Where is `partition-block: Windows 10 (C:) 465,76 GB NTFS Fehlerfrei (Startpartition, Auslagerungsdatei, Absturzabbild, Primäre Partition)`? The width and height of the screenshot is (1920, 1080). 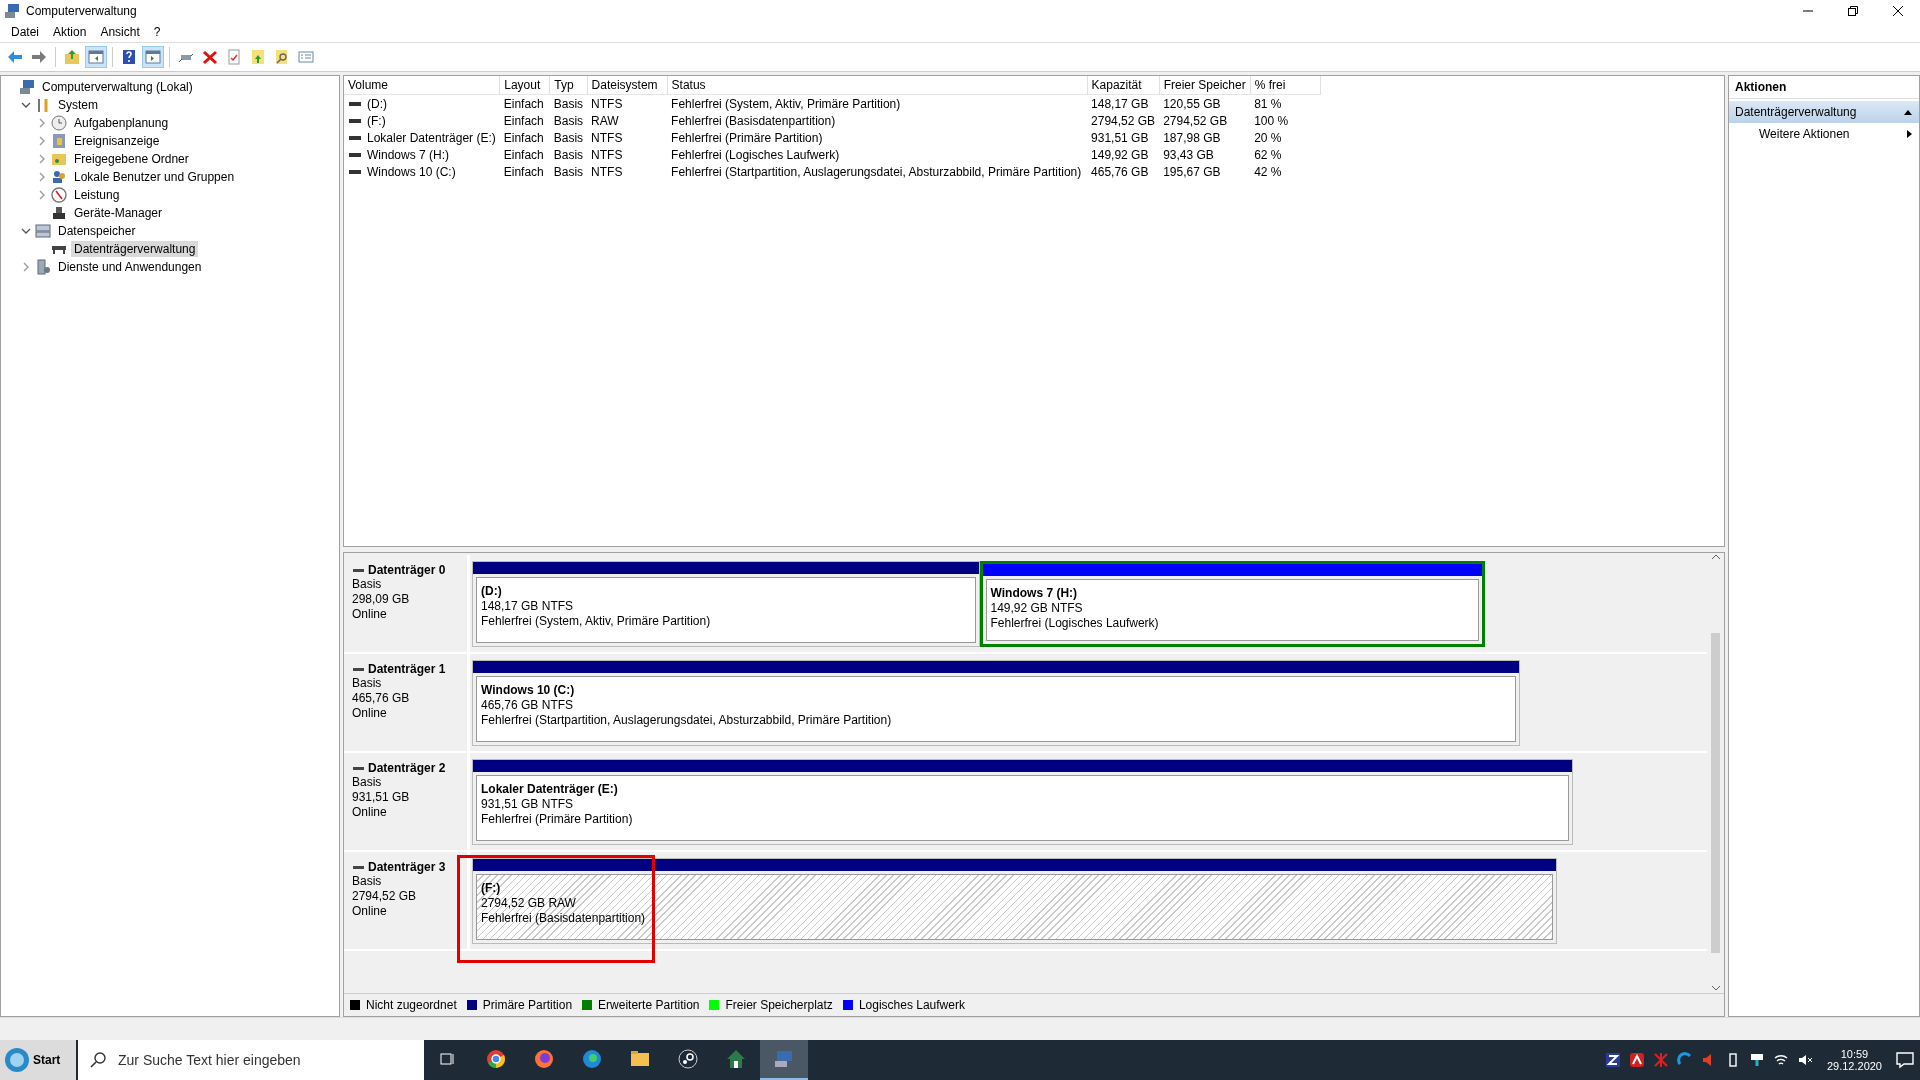 partition-block: Windows 10 (C:) 465,76 GB NTFS Fehlerfrei (Startpartition, Auslagerungsdatei, Absturzabbild, Primäre Partition) is located at coordinates (996, 703).